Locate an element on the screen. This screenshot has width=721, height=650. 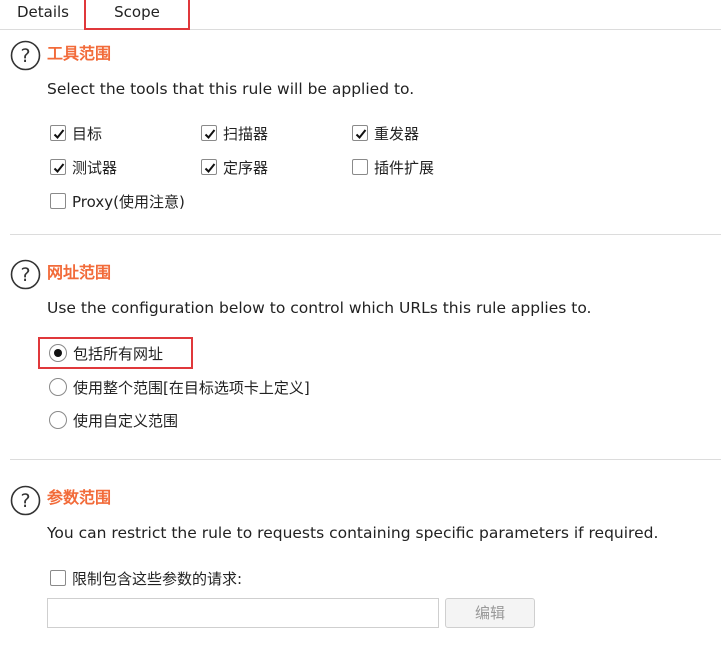
tab-scope: Scope is located at coordinates (137, 15).